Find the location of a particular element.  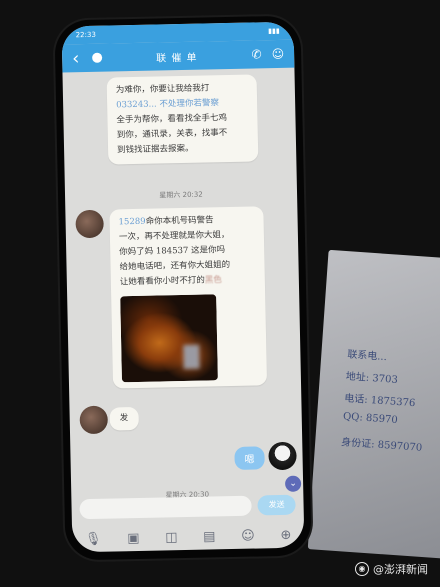

chat-photo is located at coordinates (169, 338).